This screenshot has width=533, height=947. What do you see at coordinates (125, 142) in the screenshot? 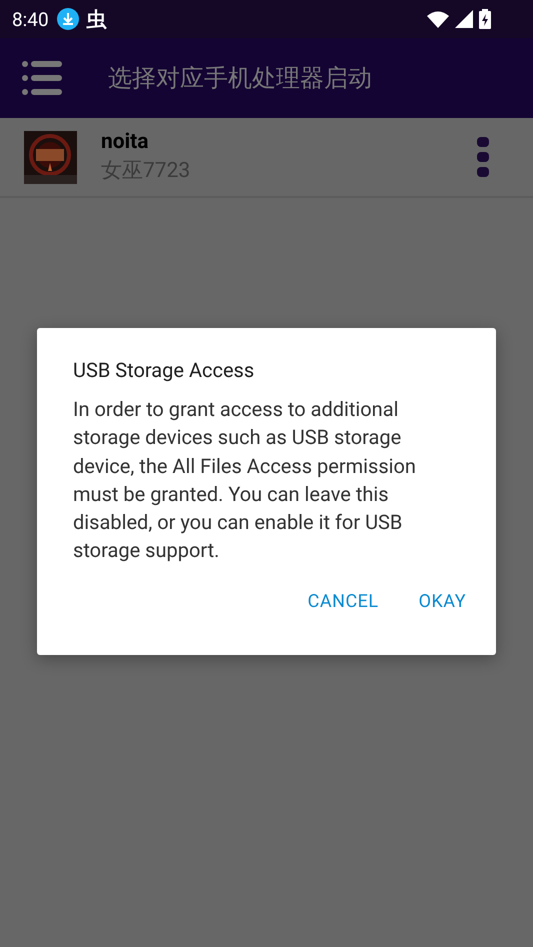
I see `game-name: noita` at bounding box center [125, 142].